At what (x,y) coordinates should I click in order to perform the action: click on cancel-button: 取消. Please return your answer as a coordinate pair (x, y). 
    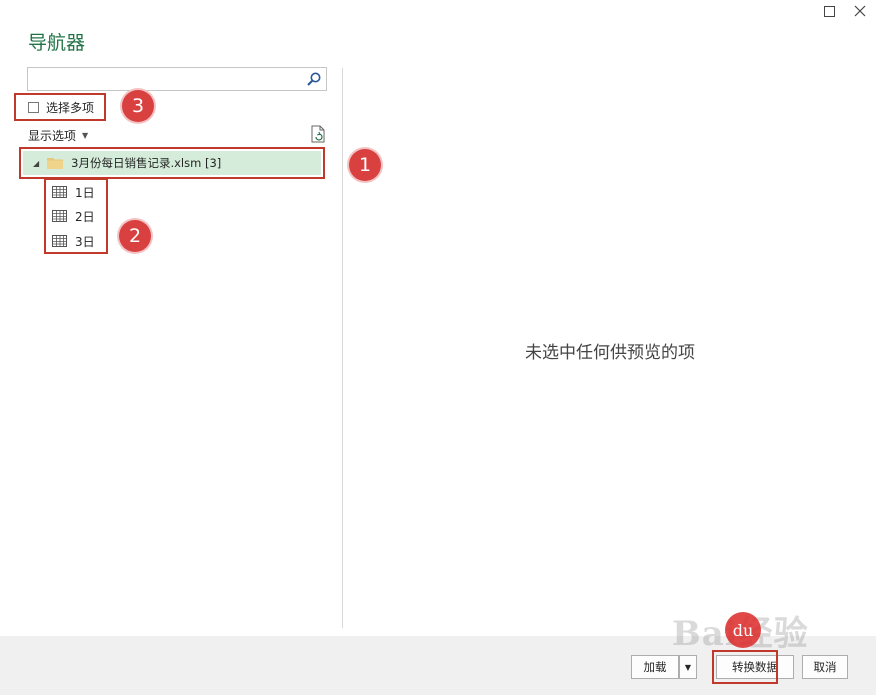
    Looking at the image, I should click on (825, 667).